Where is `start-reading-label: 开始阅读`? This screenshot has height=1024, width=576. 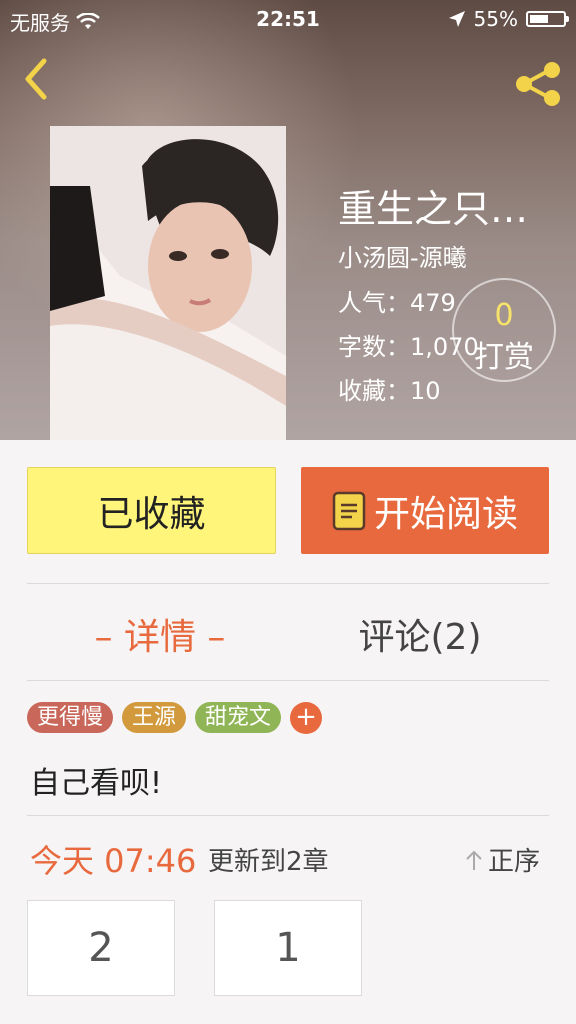 start-reading-label: 开始阅读 is located at coordinates (445, 514).